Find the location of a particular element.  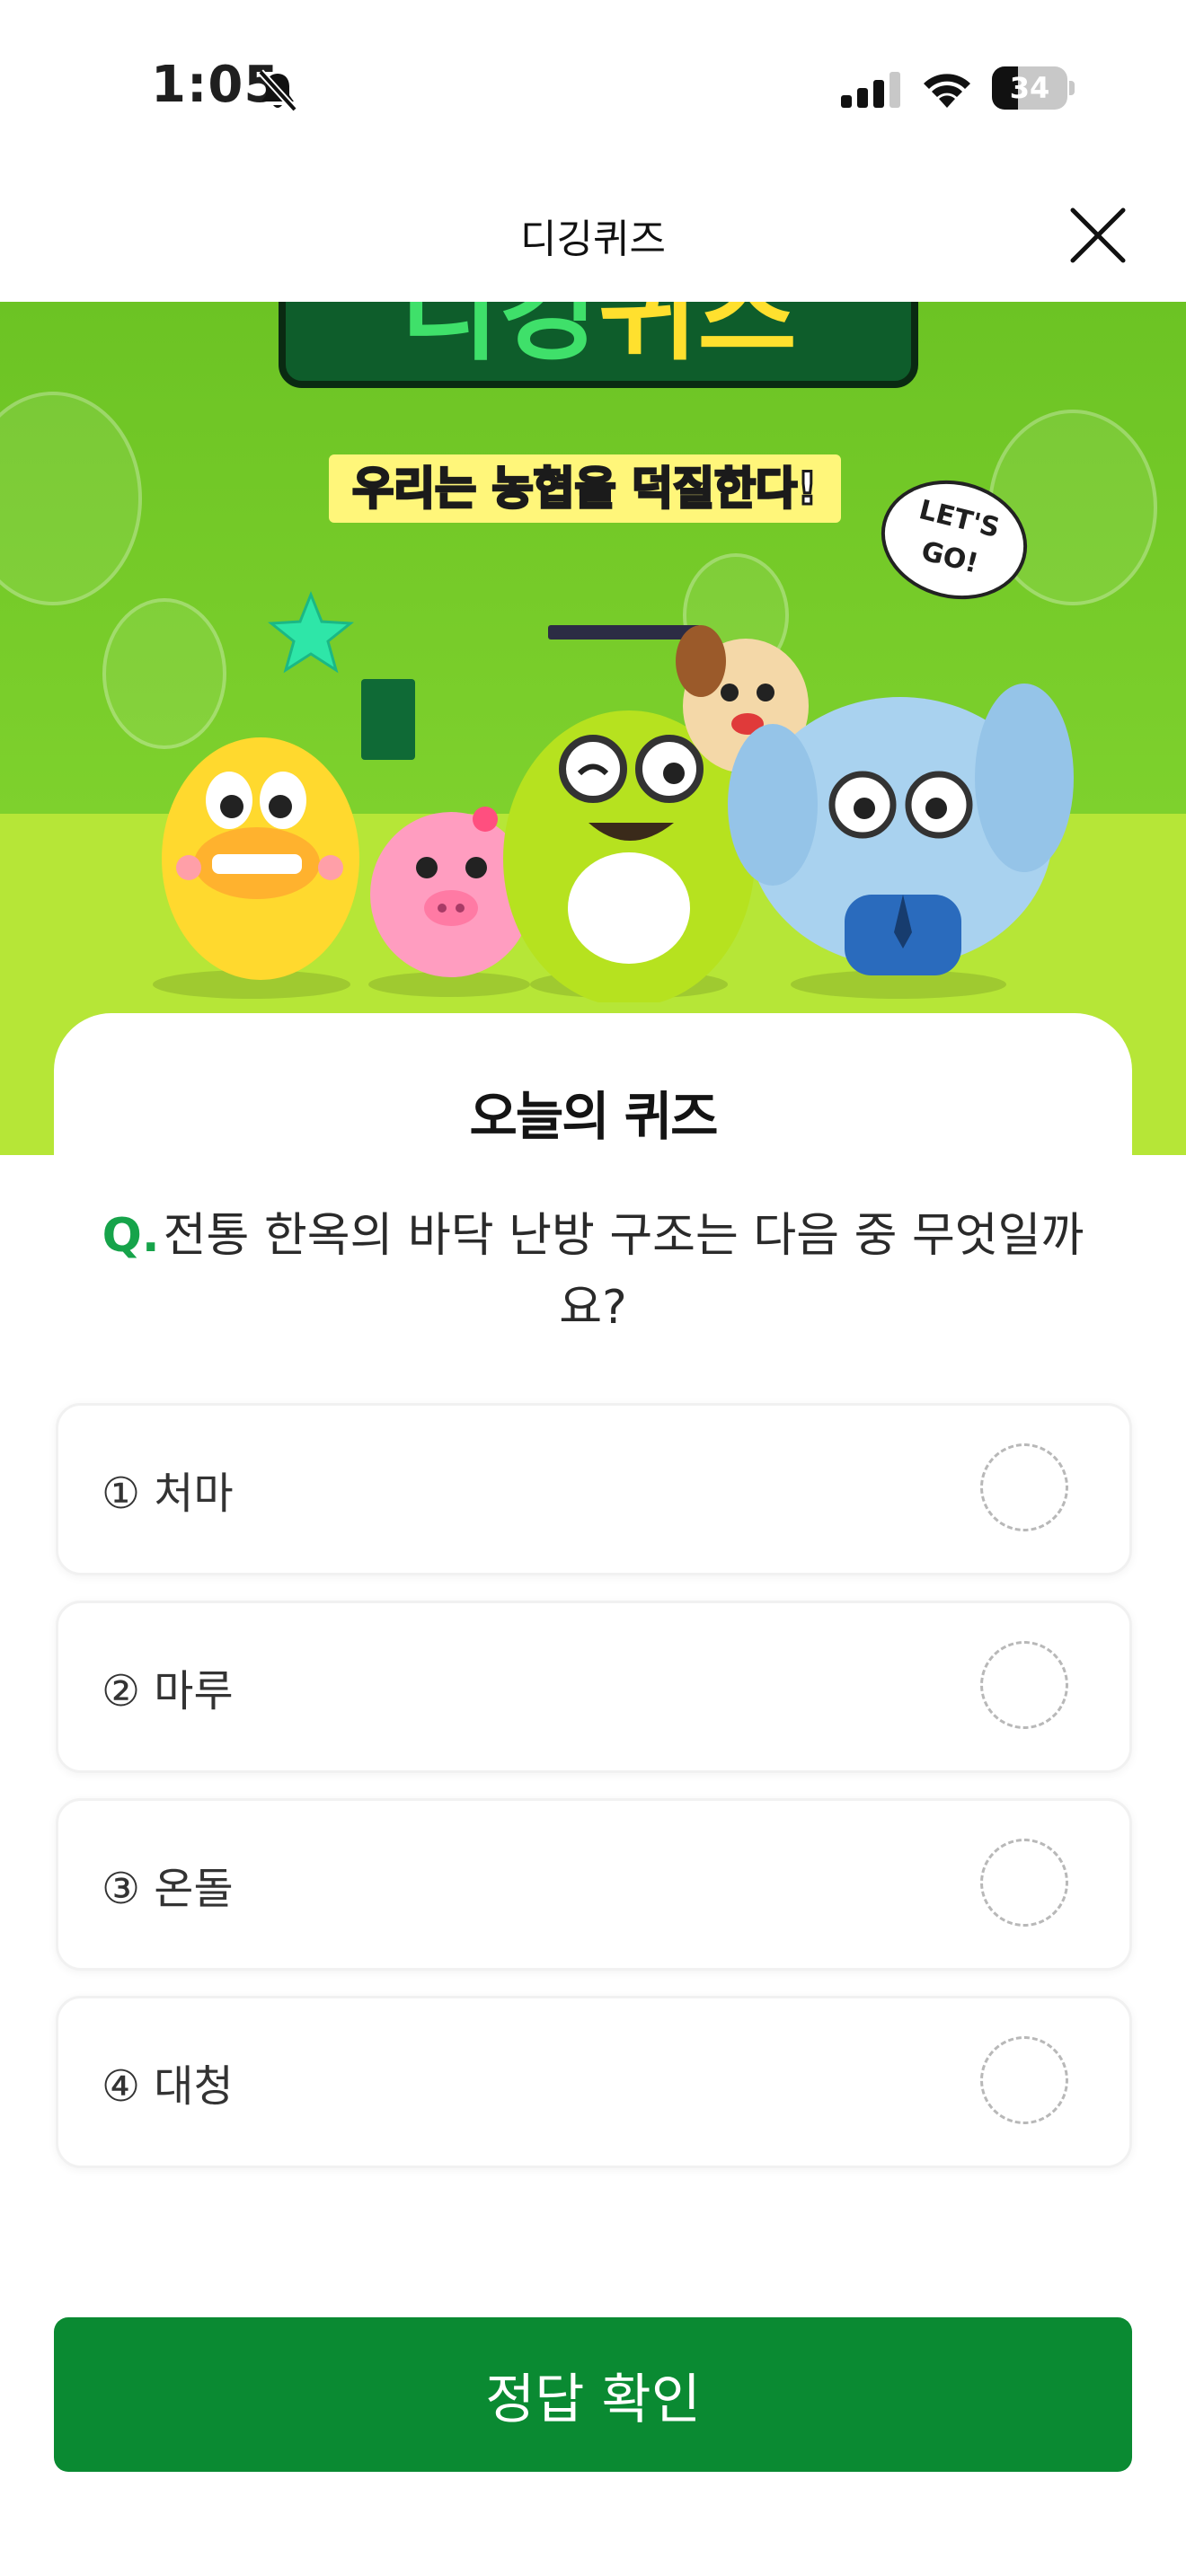

banner-slogan: 우리는 농협을 덕질한다! is located at coordinates (585, 488).